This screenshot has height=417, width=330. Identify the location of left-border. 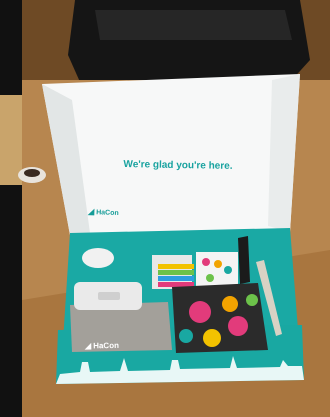
(11, 208).